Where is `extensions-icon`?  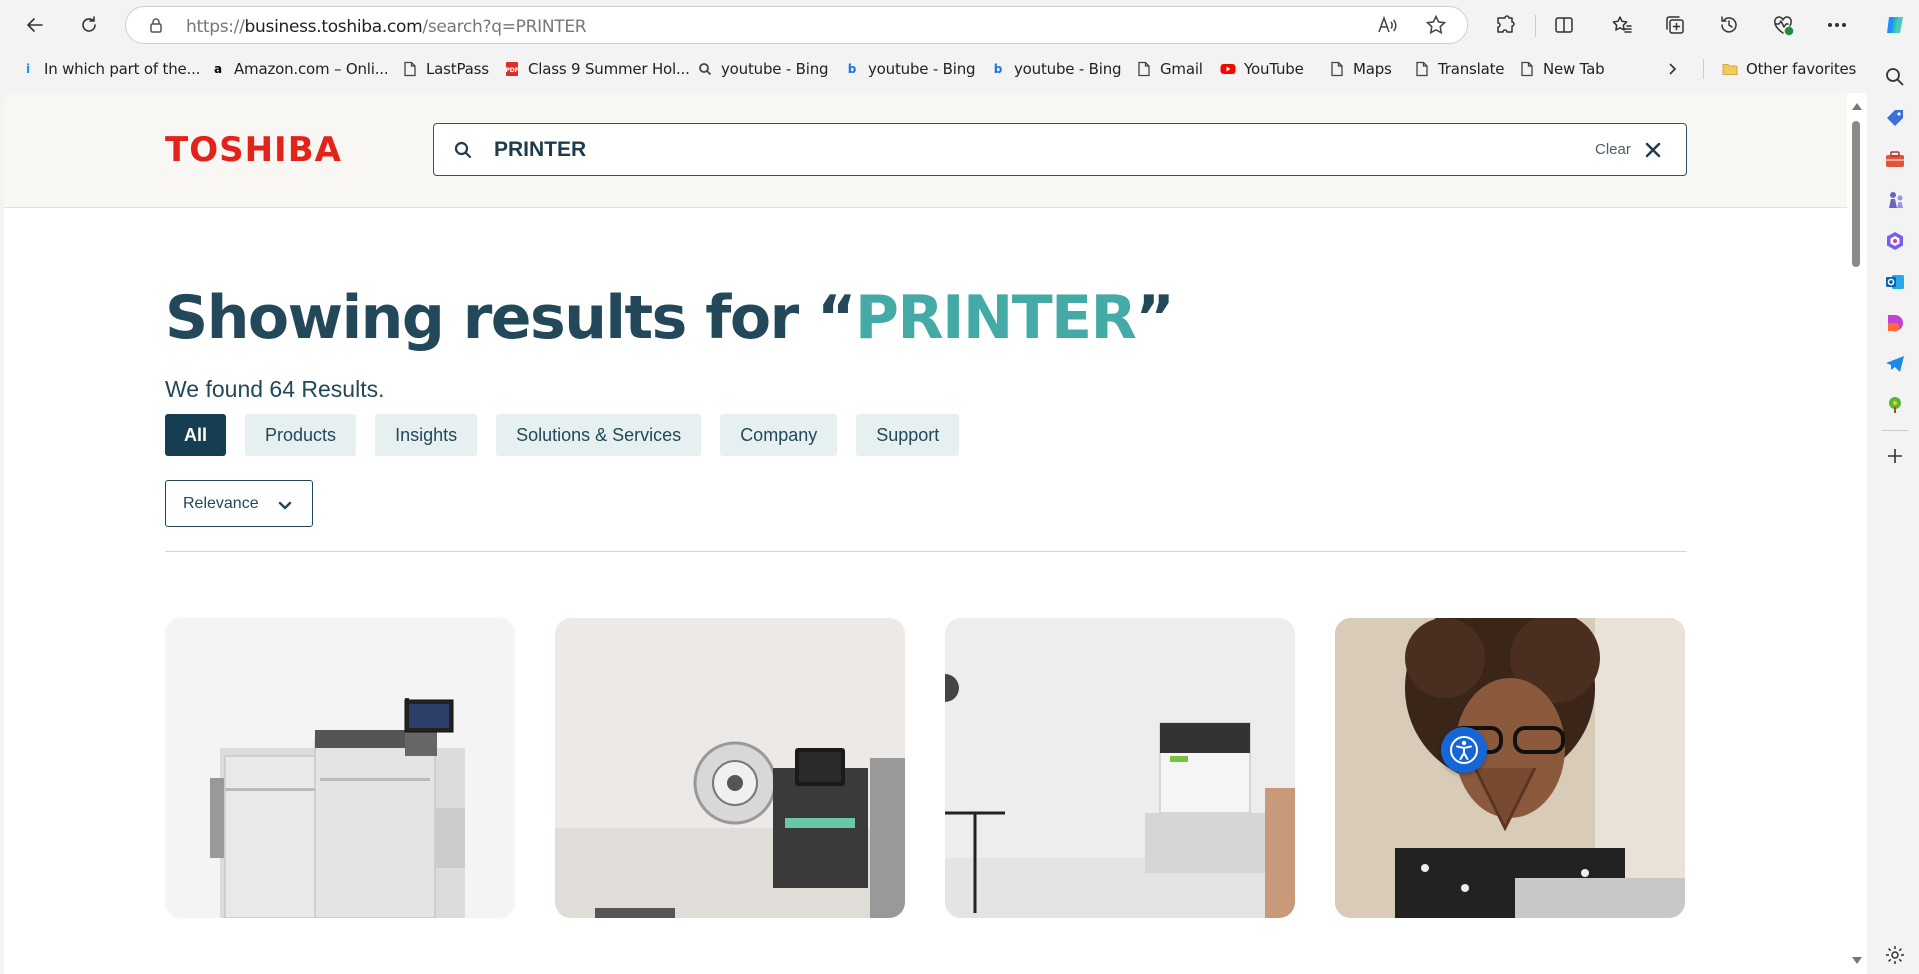
extensions-icon is located at coordinates (1505, 25).